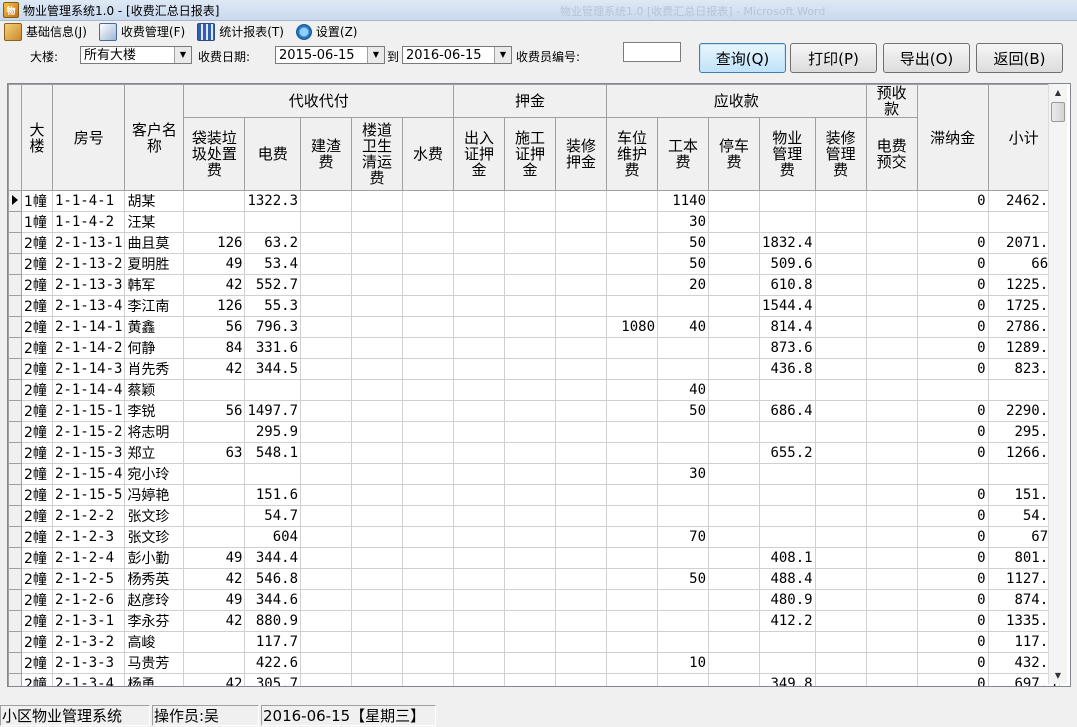 This screenshot has height=727, width=1077. What do you see at coordinates (534, 369) in the screenshot?
I see `table-row: 2幢 2-1-14-3 肖先秀 42 344.5 436.8 0 823.3` at bounding box center [534, 369].